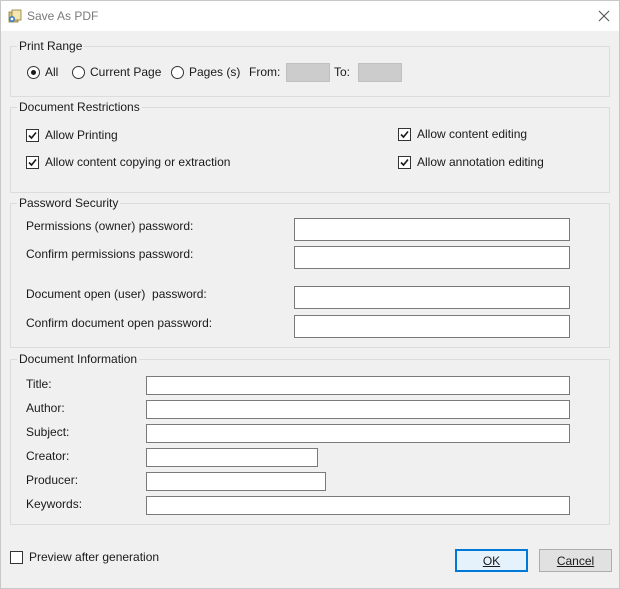  Describe the element at coordinates (110, 254) in the screenshot. I see `confirm-owner-password-label: Confirm permissions password:` at that location.